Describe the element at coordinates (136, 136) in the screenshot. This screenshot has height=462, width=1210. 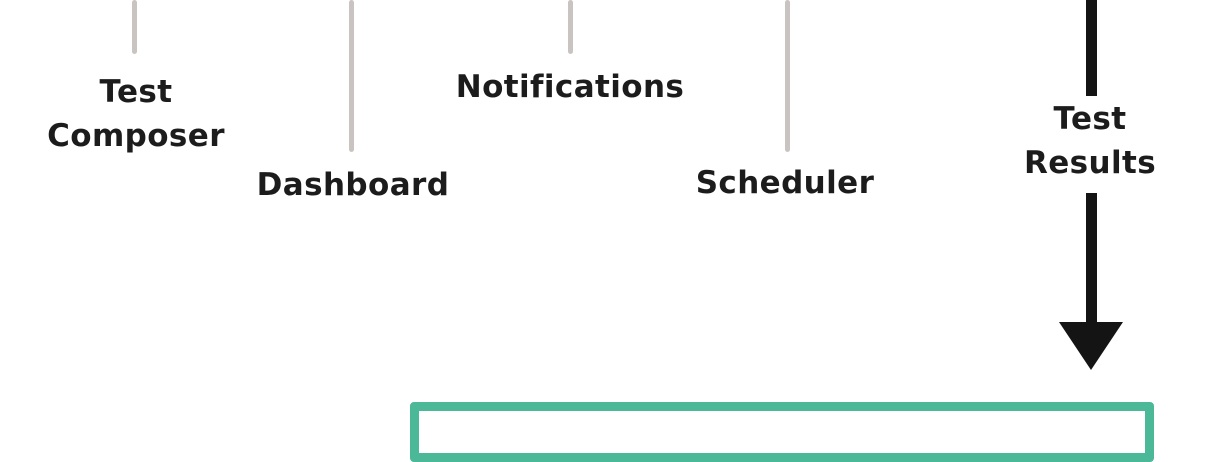
I see `test-composer-label-line2: Composer` at that location.